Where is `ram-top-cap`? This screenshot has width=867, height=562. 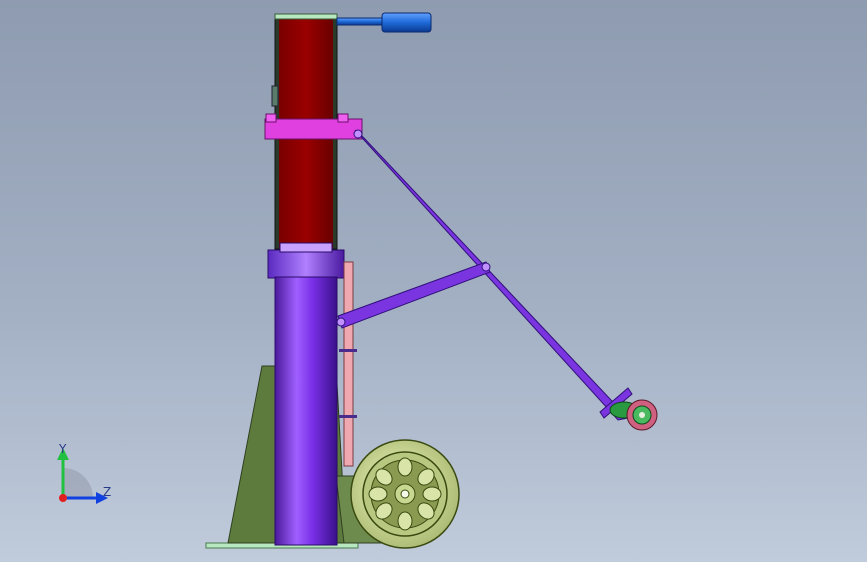
ram-top-cap is located at coordinates (306, 16).